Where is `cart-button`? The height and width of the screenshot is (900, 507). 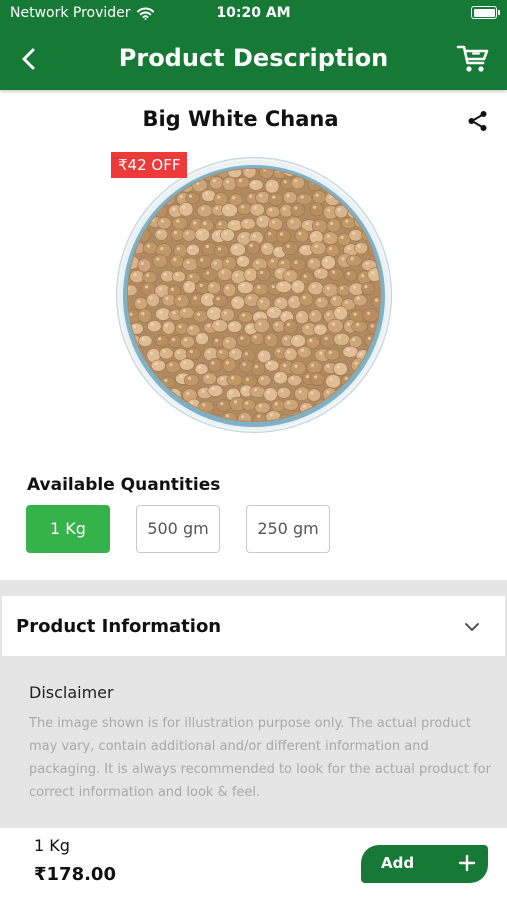 cart-button is located at coordinates (473, 58).